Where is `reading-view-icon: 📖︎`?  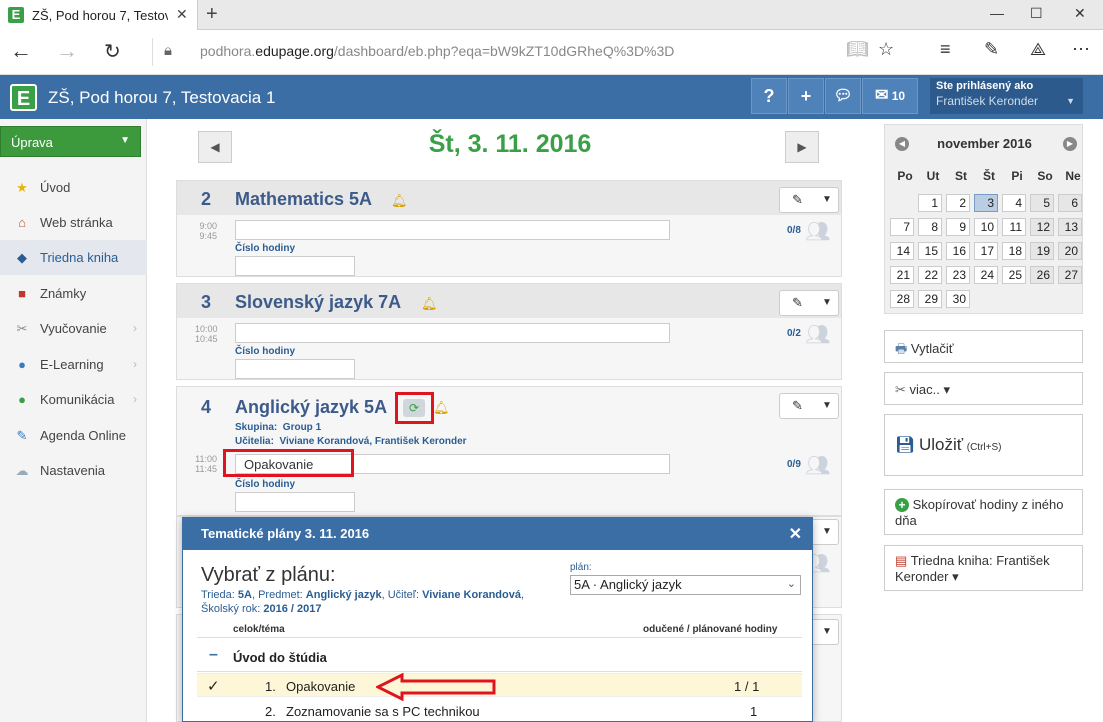
reading-view-icon: 📖︎ is located at coordinates (857, 49).